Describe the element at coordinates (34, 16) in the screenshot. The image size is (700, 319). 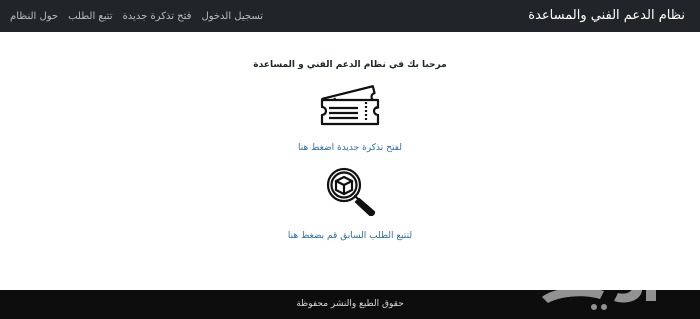
I see `nav-link-about: حول النظام` at that location.